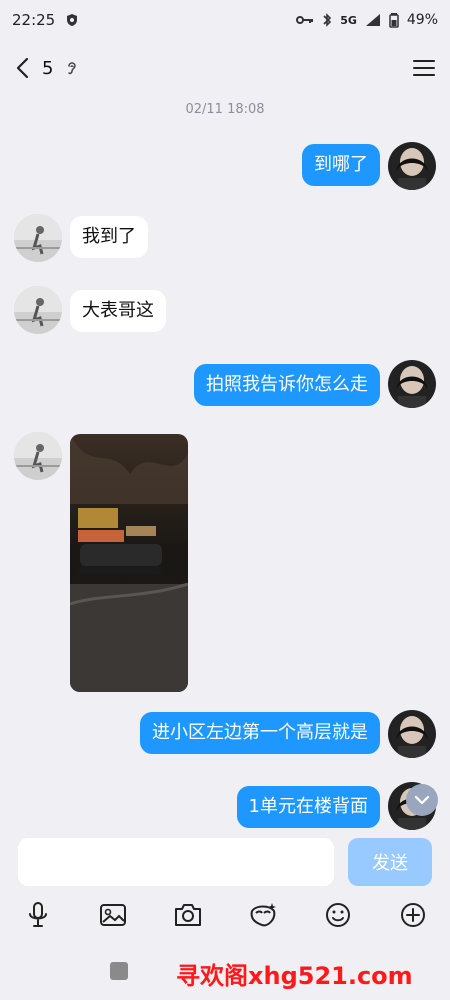  I want to click on message-input, so click(176, 862).